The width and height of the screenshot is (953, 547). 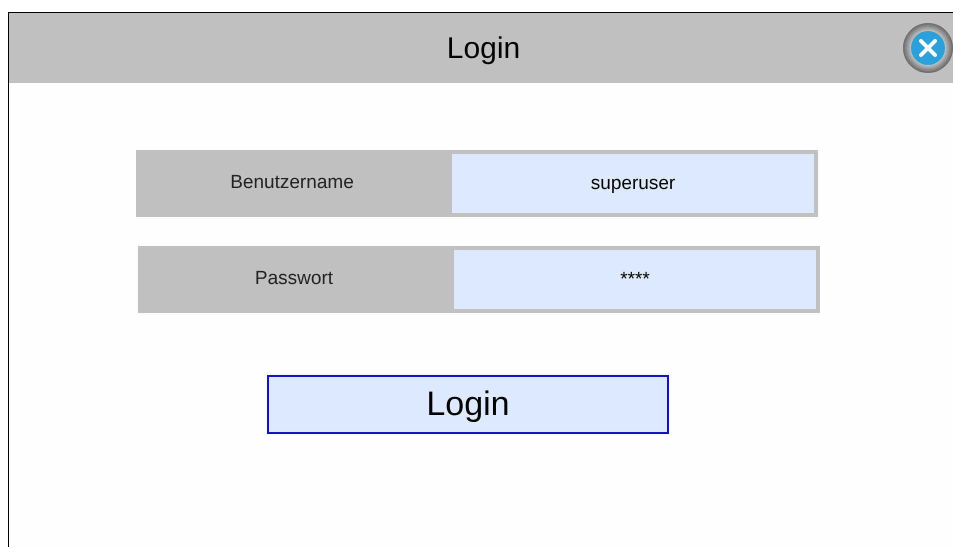 I want to click on field-label: Benutzername, so click(x=292, y=183).